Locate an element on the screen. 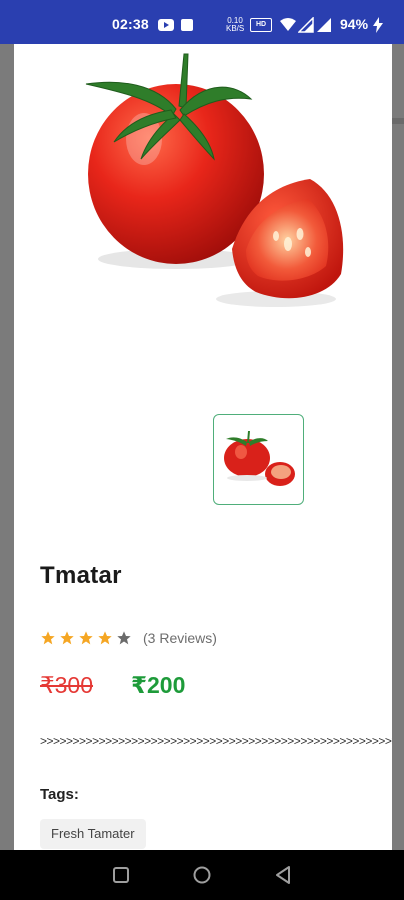 The image size is (404, 900). product-title: Tmatar is located at coordinates (81, 575).